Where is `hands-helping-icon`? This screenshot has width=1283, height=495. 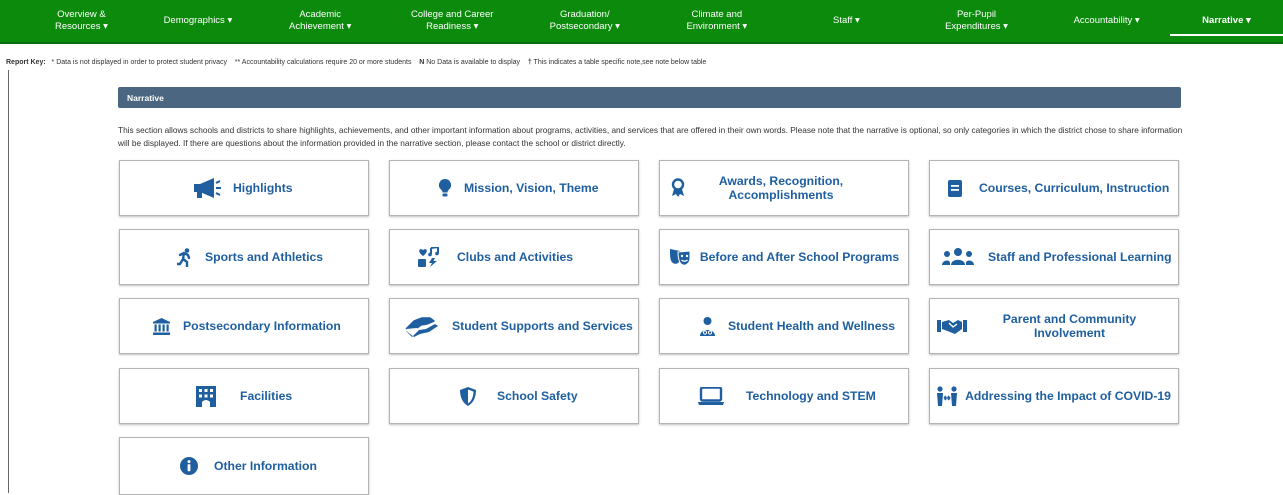
hands-helping-icon is located at coordinates (422, 326).